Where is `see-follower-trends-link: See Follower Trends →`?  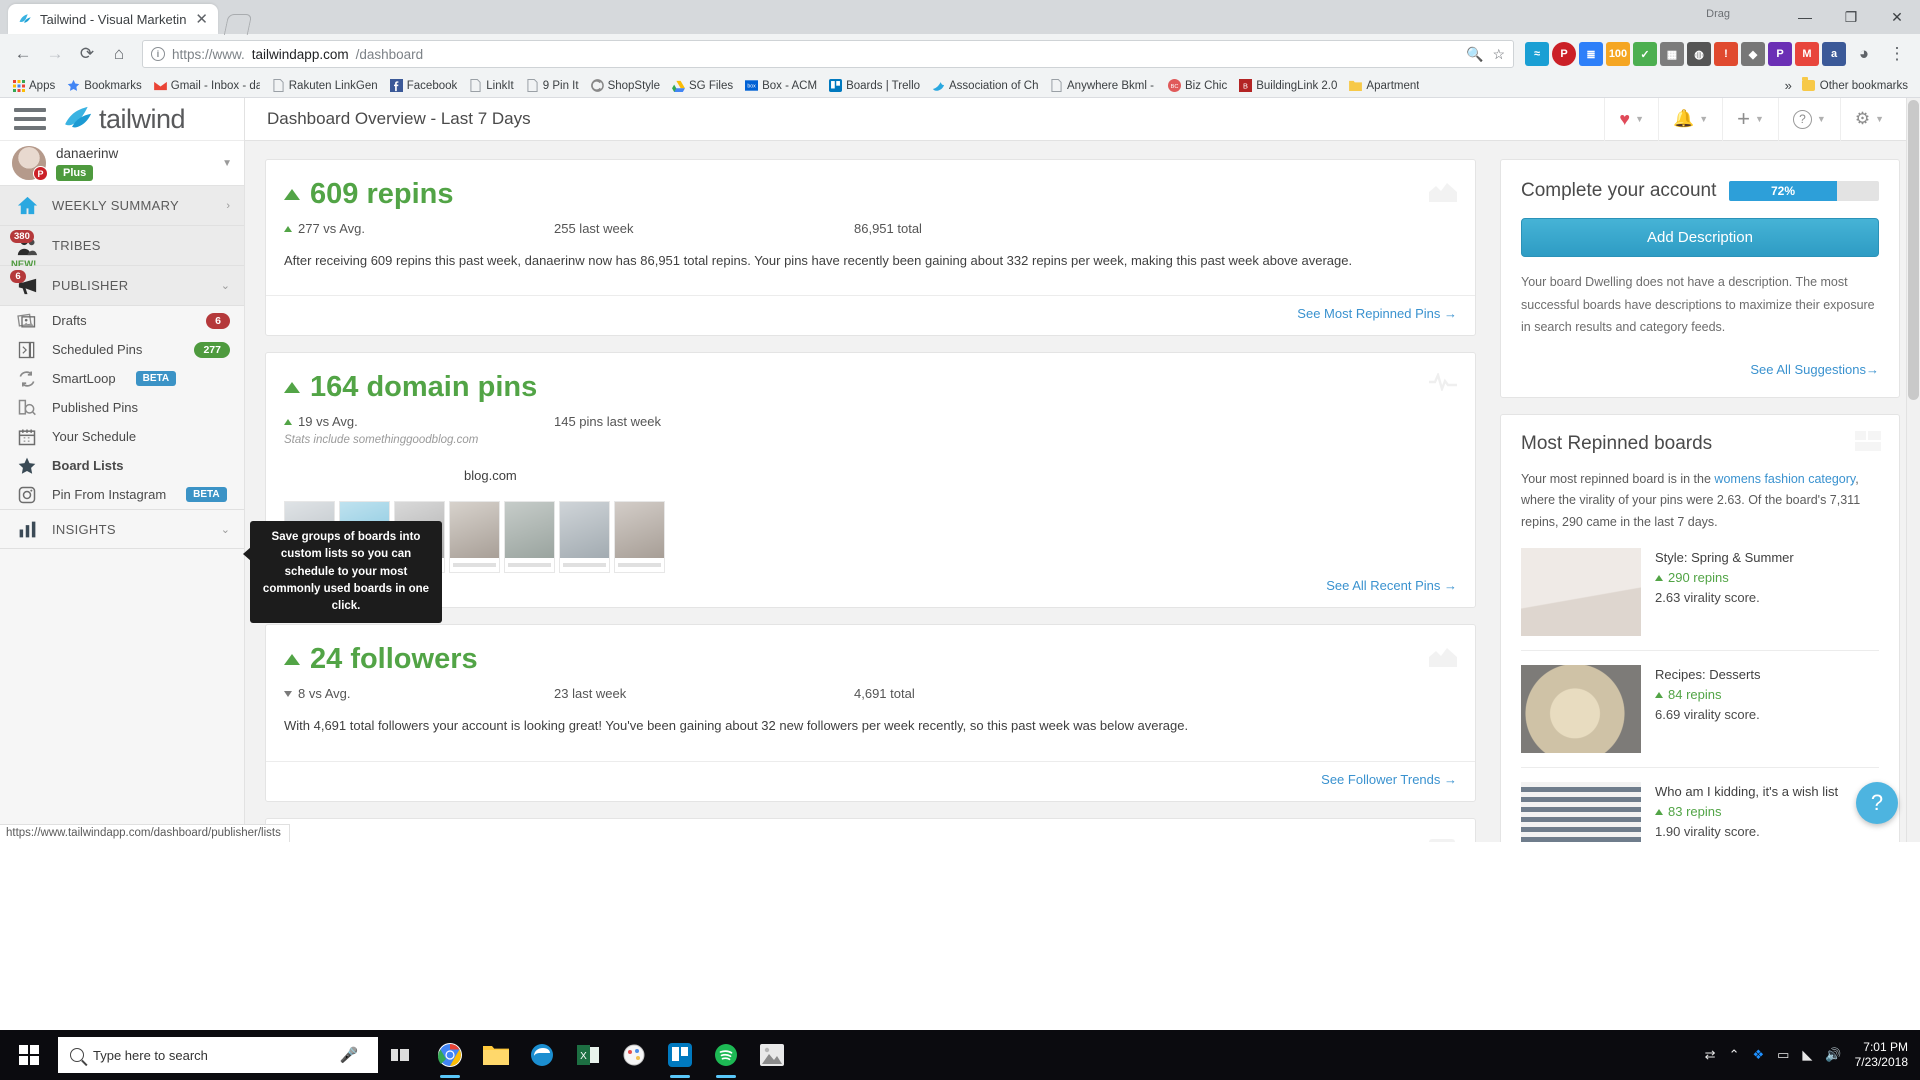 see-follower-trends-link: See Follower Trends → is located at coordinates (1389, 779).